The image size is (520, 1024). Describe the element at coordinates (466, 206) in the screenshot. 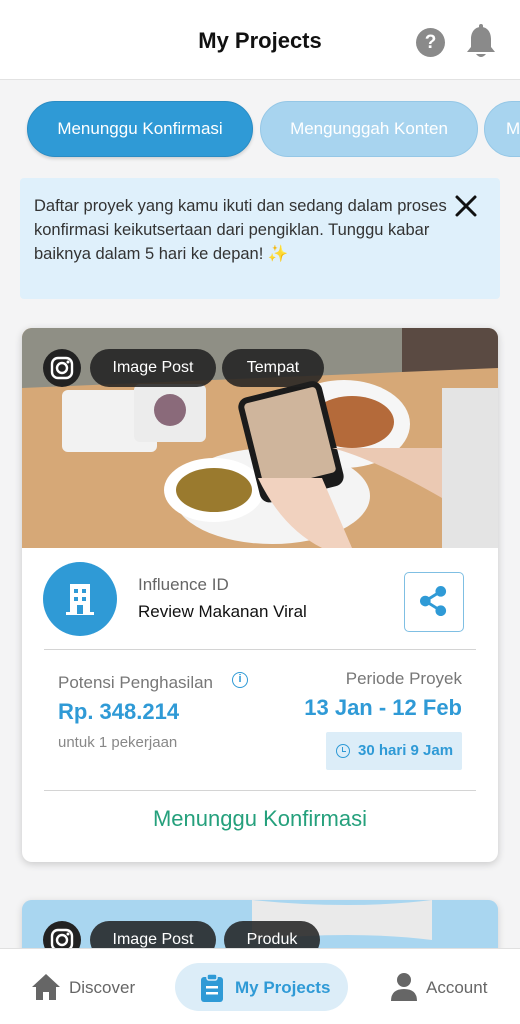

I see `close-icon` at that location.